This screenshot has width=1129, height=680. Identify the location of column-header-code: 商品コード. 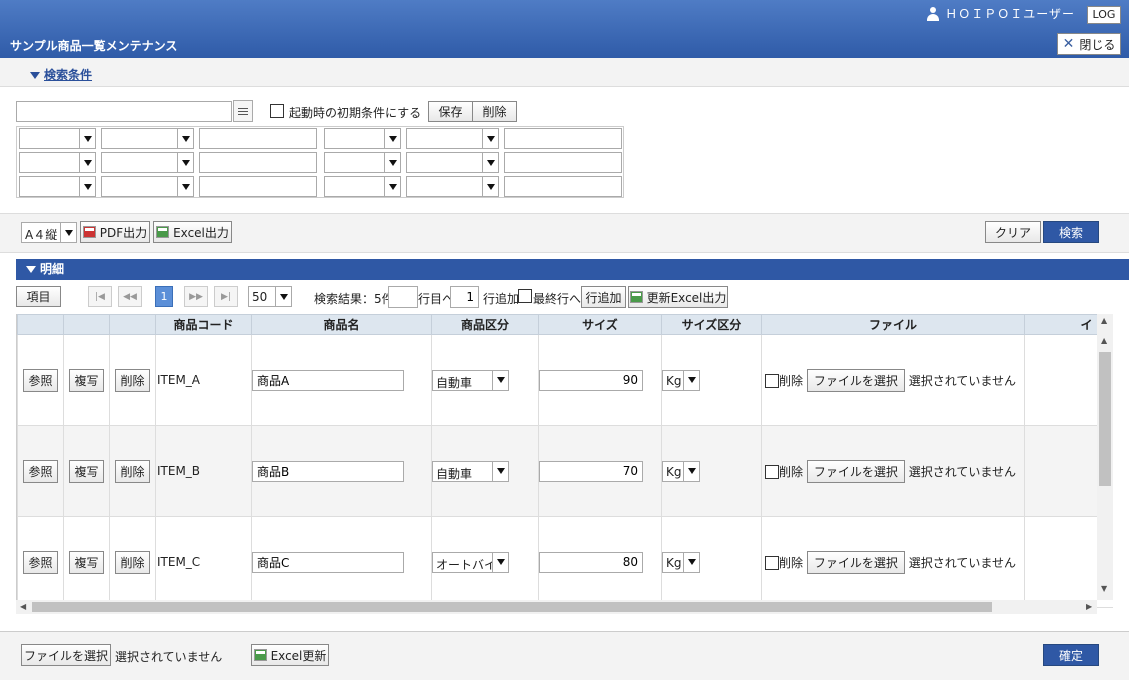
(203, 324).